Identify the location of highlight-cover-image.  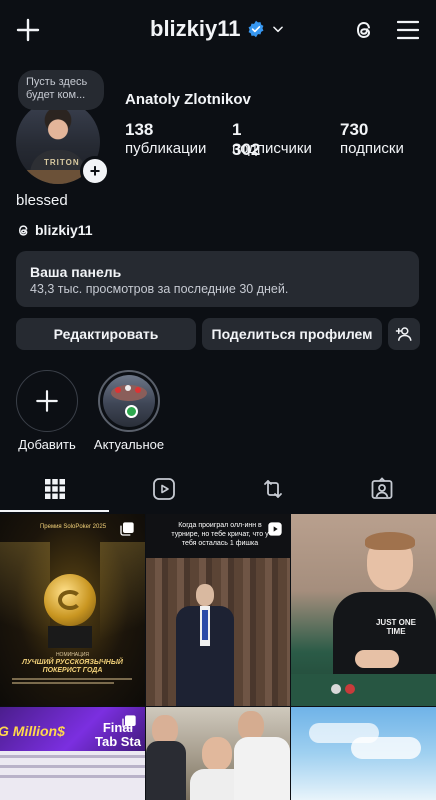
(129, 401).